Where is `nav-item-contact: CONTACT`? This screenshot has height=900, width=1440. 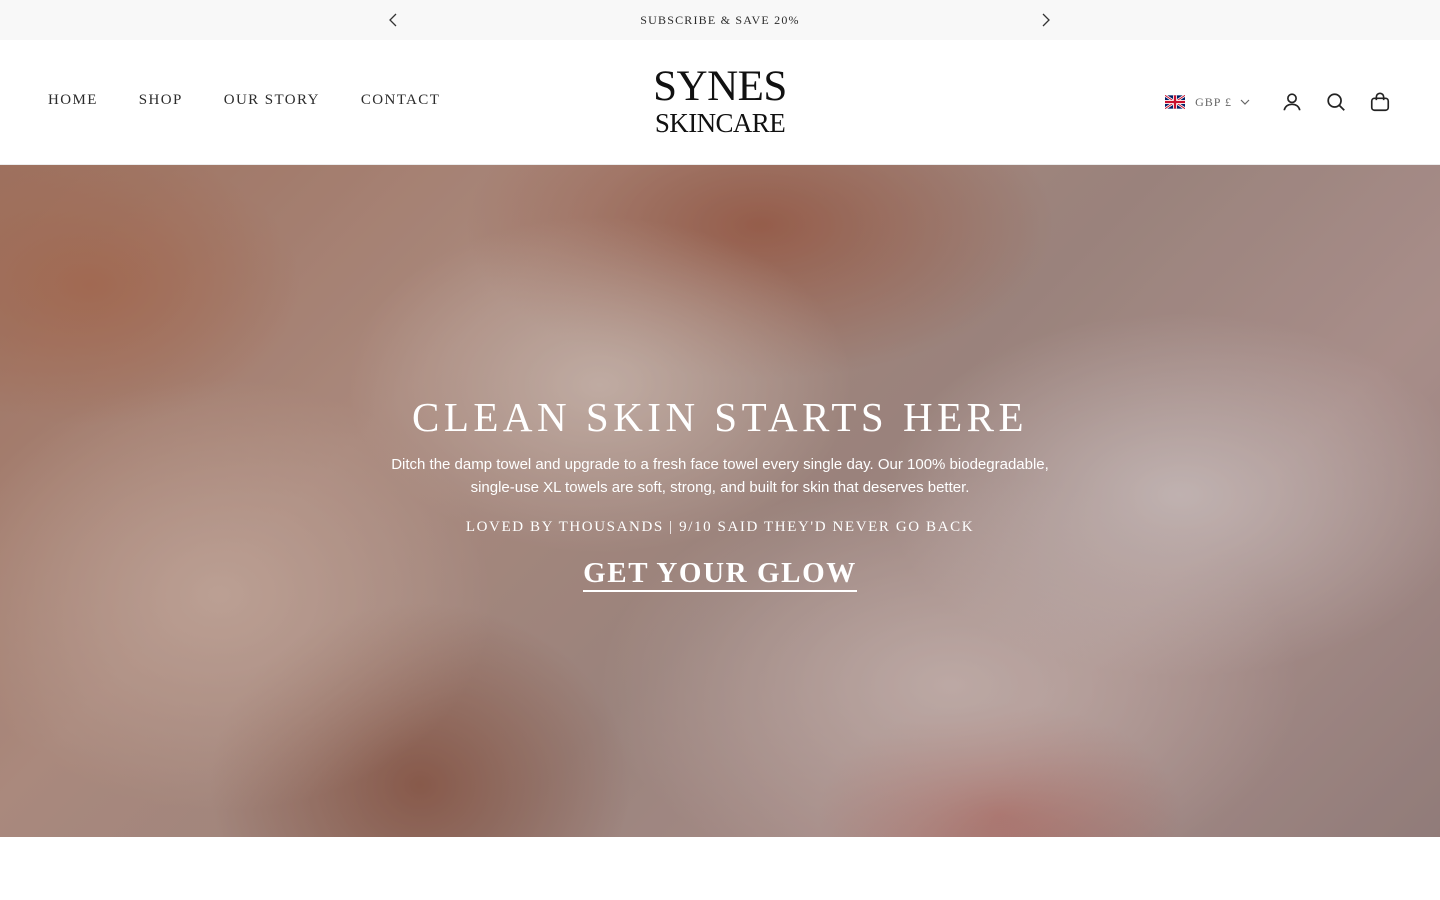
nav-item-contact: CONTACT is located at coordinates (400, 100).